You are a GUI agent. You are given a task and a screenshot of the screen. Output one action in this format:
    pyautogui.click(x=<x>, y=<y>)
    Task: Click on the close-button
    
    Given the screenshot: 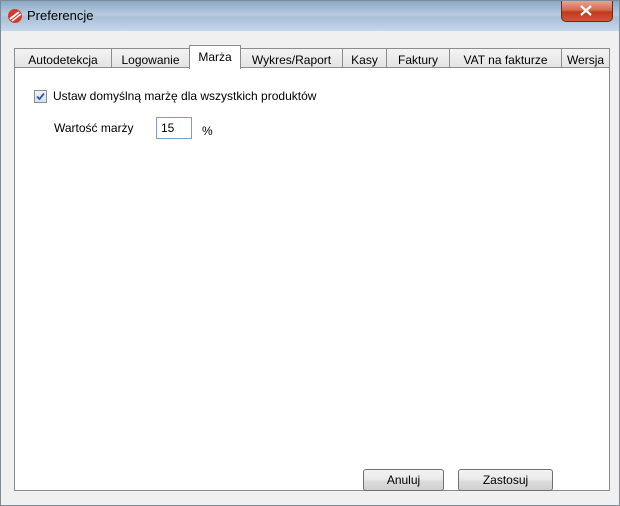 What is the action you would take?
    pyautogui.click(x=587, y=11)
    